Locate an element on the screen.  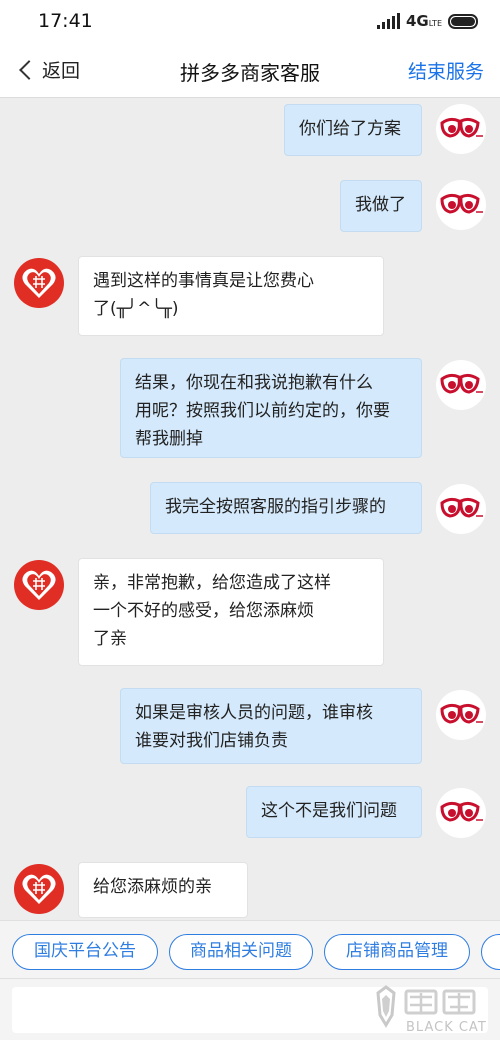
quick-reply-chip: 国庆平台公告 is located at coordinates (85, 952).